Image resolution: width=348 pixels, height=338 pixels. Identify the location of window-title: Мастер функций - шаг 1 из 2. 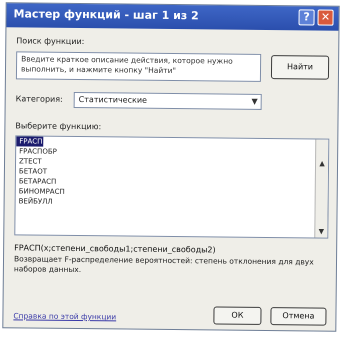
(106, 15).